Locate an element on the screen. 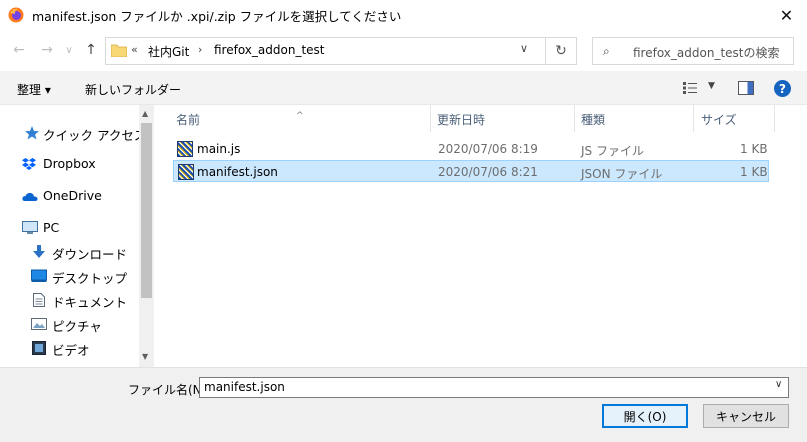 The width and height of the screenshot is (807, 442). sidebar-item-documents: ドキュメント is located at coordinates (70, 300).